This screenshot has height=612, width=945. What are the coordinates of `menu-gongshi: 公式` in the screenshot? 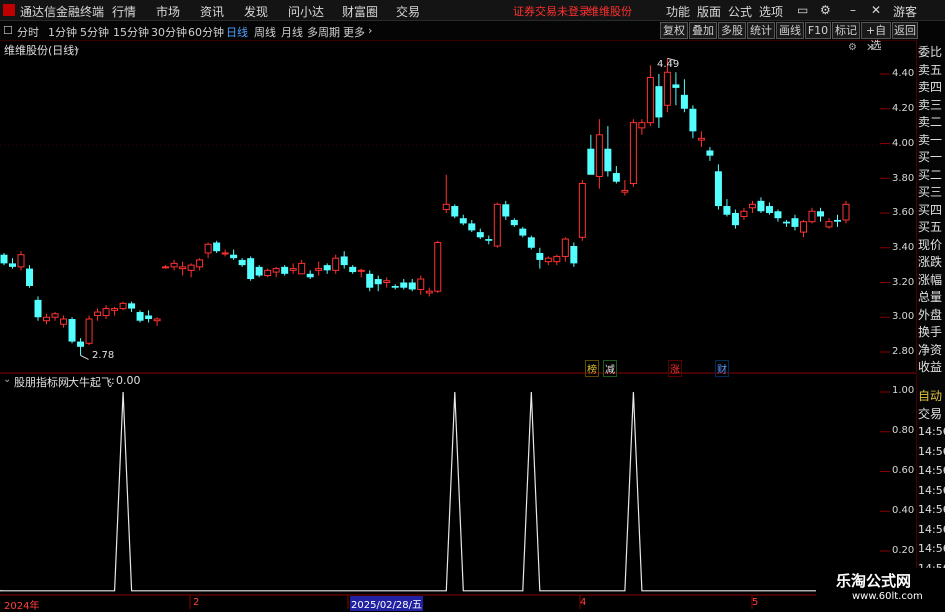 It's located at (740, 11).